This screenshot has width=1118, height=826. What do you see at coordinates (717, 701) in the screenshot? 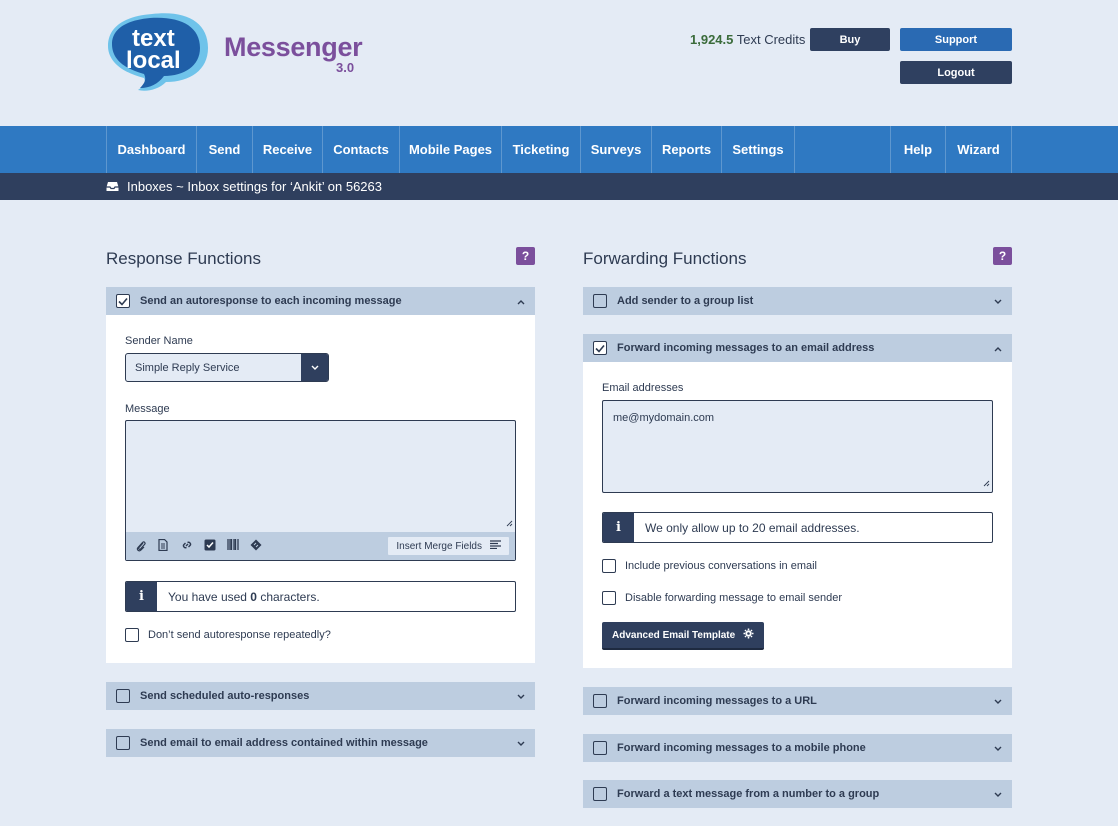
I see `forward-url-label: Forward incoming messages to a URL` at bounding box center [717, 701].